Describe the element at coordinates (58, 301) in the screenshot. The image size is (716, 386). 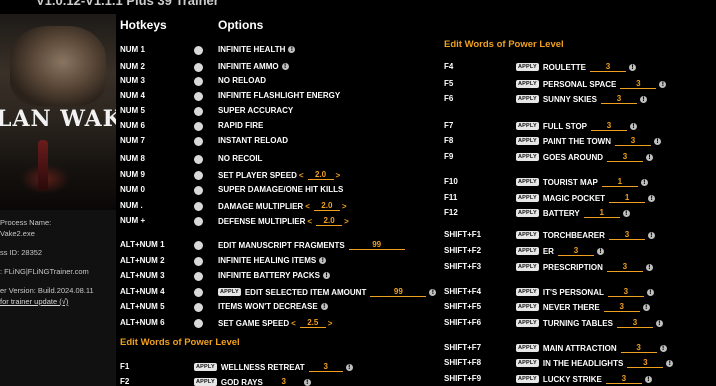
I see `update-check-link: for trainer update (√)` at that location.